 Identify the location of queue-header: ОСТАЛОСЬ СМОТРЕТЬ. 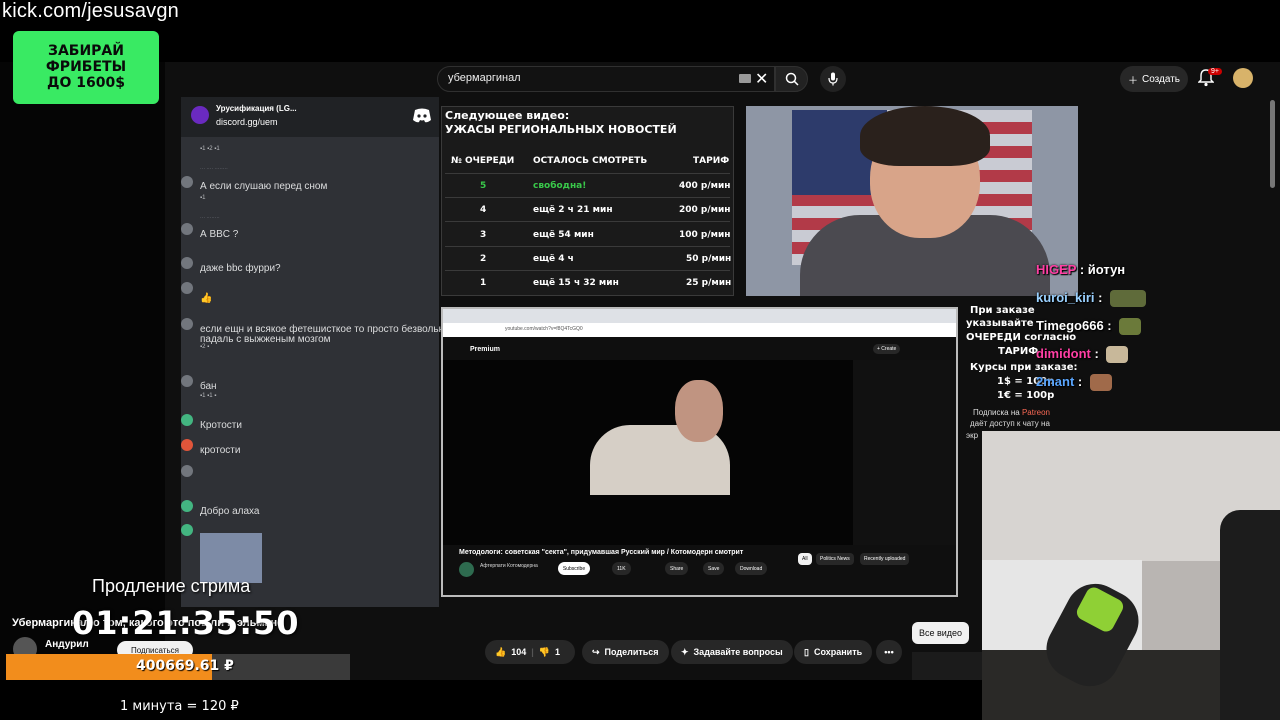
(590, 161).